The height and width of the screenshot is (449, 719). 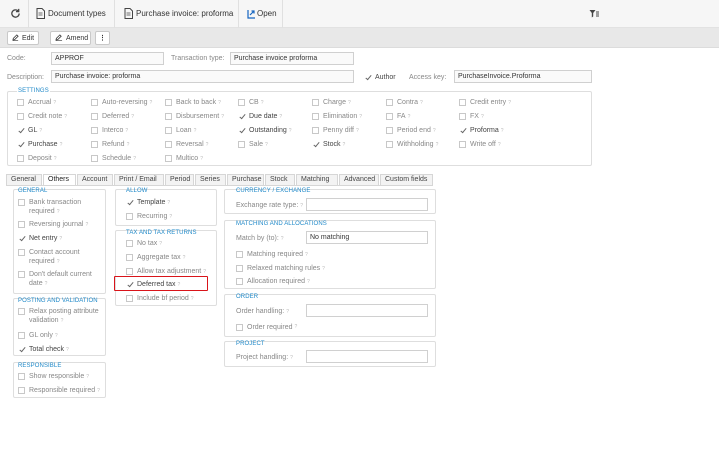 I want to click on tab-custom-fields: Custom fields, so click(x=406, y=179).